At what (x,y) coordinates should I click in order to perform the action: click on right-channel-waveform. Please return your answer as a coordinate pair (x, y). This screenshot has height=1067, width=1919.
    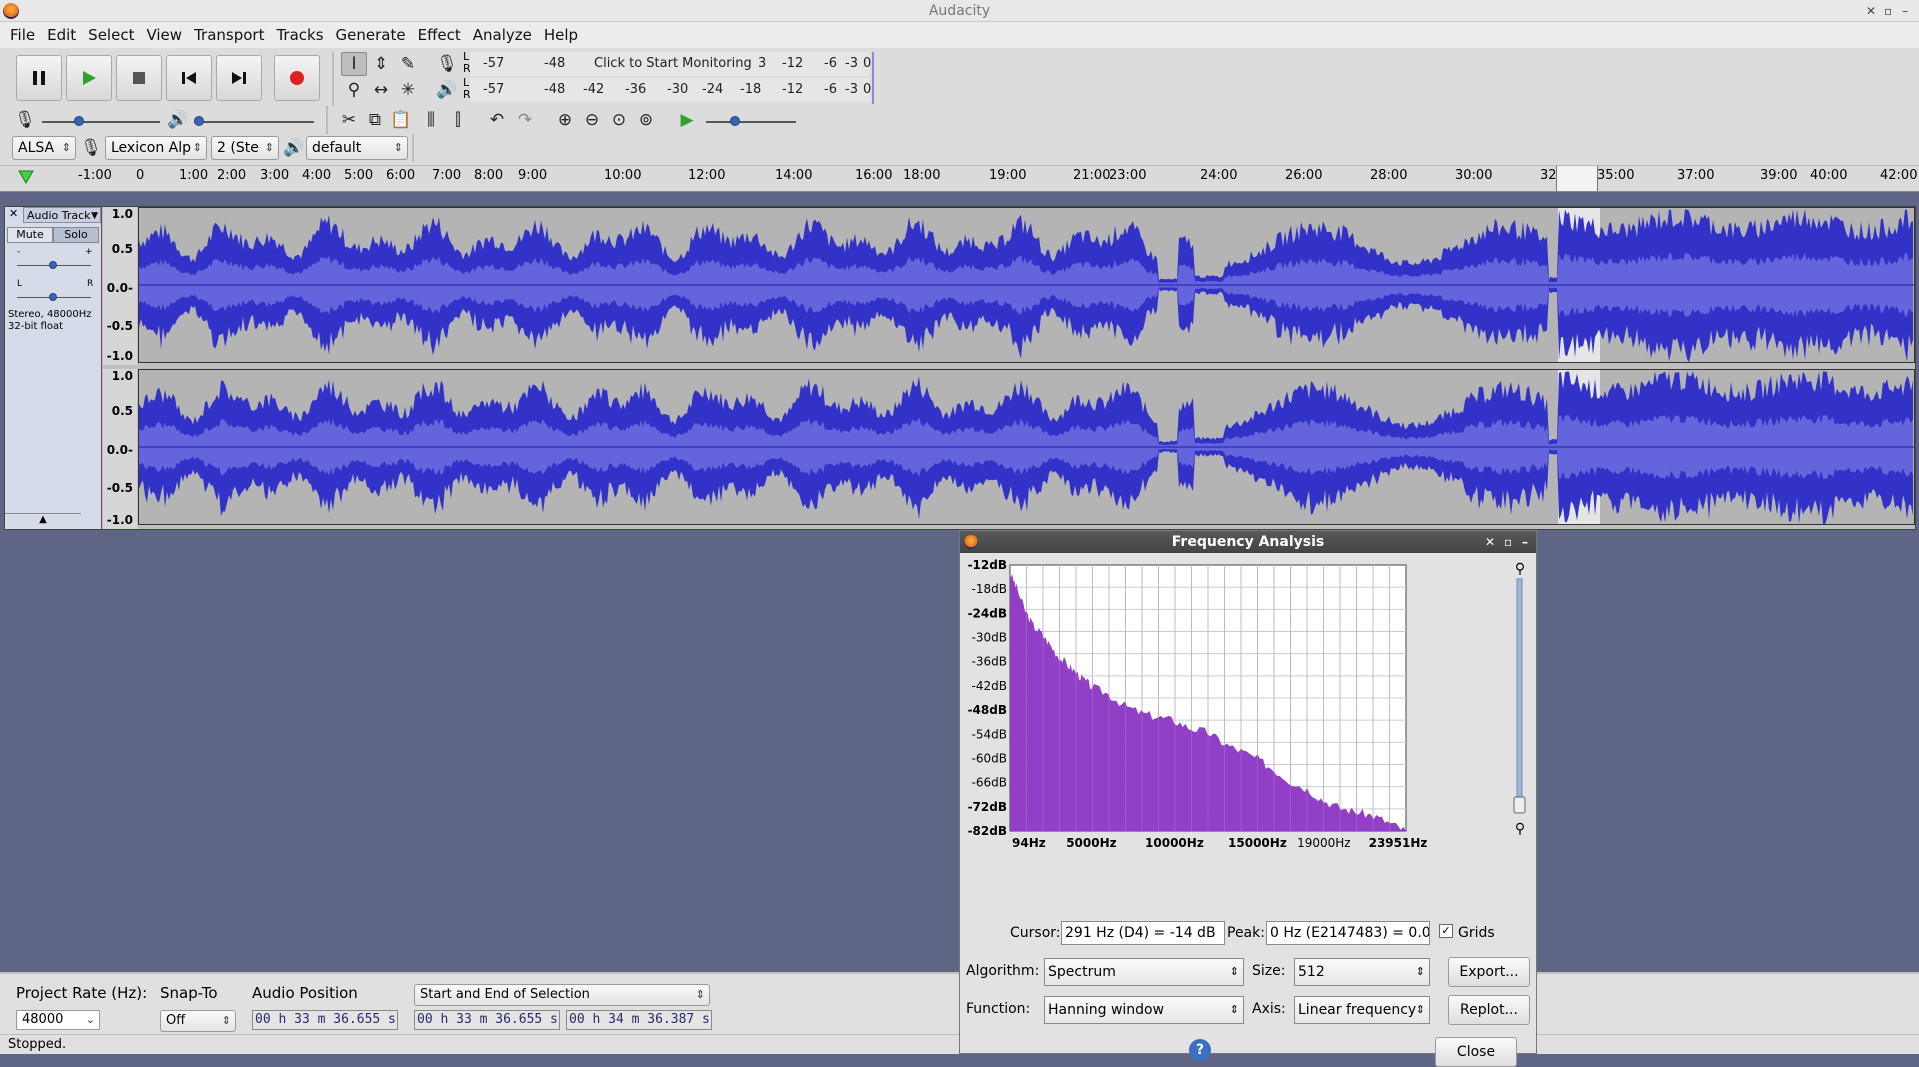
    Looking at the image, I should click on (1026, 447).